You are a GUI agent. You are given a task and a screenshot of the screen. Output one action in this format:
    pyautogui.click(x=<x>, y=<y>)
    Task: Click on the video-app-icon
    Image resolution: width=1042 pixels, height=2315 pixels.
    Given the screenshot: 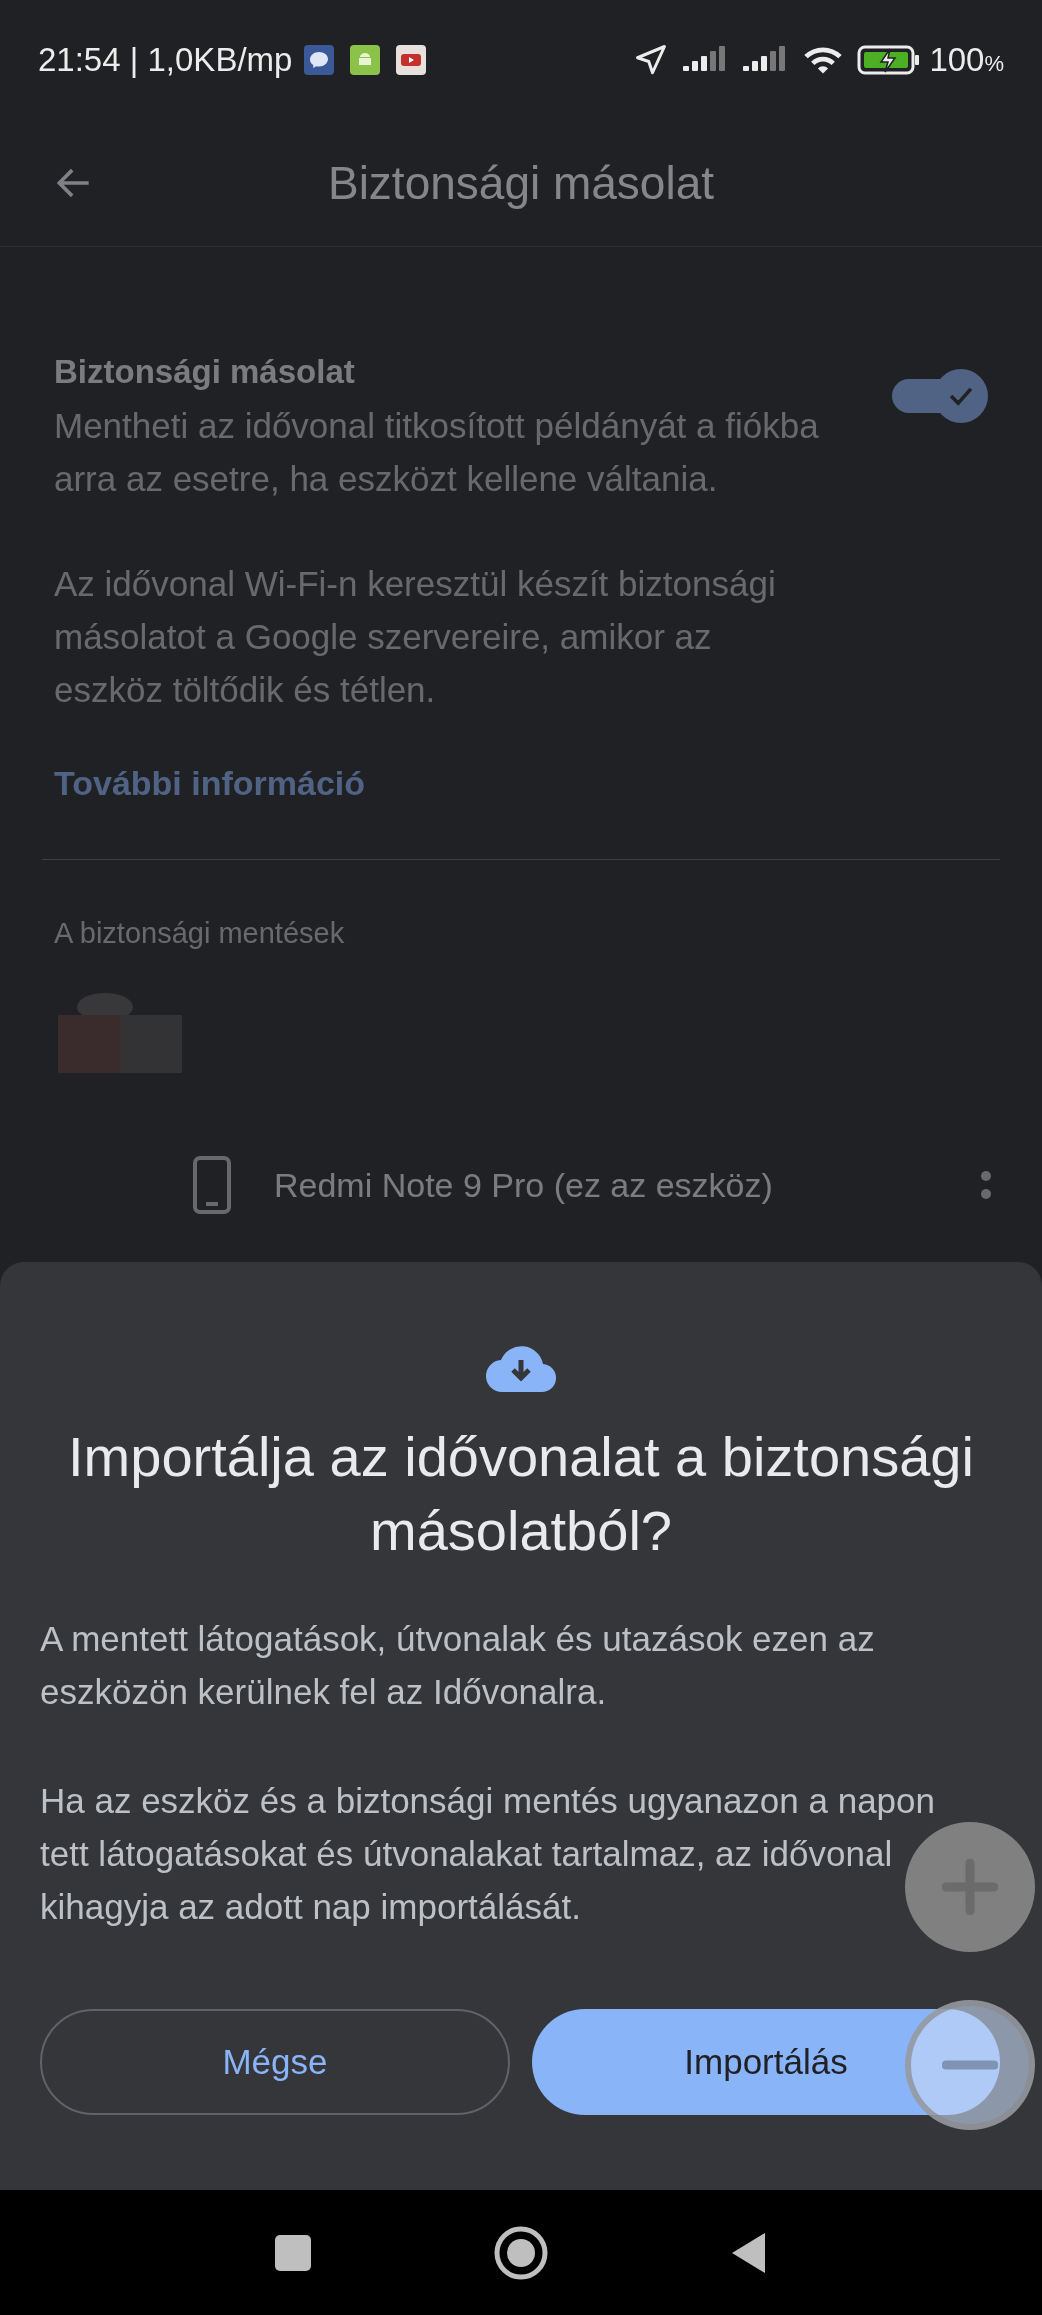 What is the action you would take?
    pyautogui.click(x=411, y=60)
    